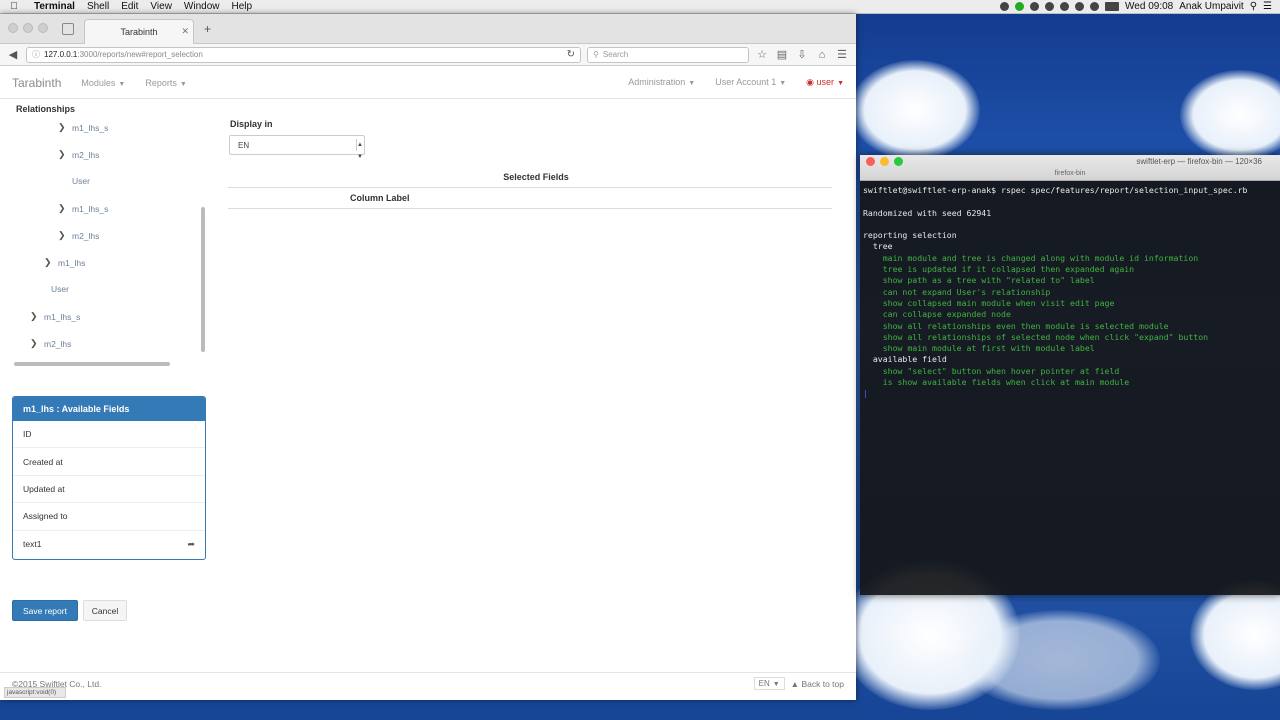 The image size is (1280, 720). What do you see at coordinates (202, 6) in the screenshot?
I see `menu-window: Window` at bounding box center [202, 6].